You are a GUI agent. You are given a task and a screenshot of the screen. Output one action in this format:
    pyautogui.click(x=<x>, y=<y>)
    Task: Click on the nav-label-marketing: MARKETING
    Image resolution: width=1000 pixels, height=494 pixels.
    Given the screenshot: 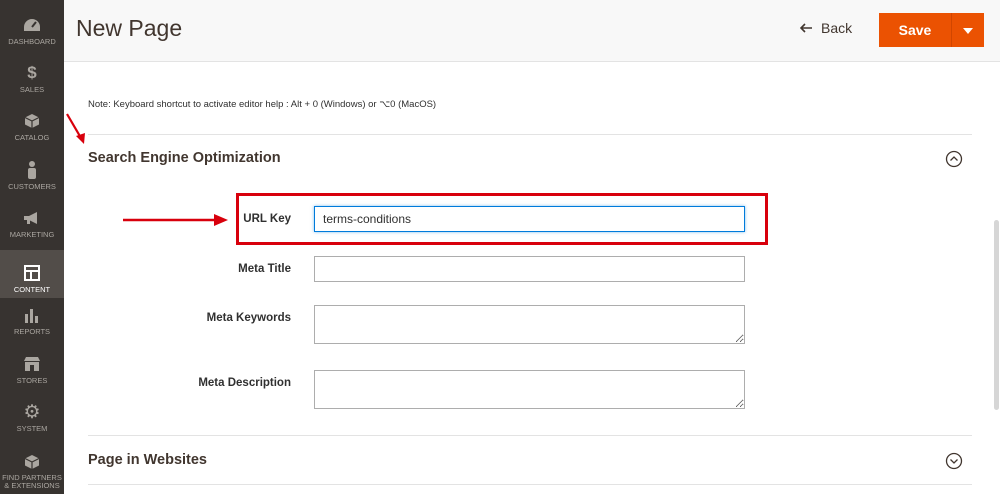 What is the action you would take?
    pyautogui.click(x=32, y=234)
    